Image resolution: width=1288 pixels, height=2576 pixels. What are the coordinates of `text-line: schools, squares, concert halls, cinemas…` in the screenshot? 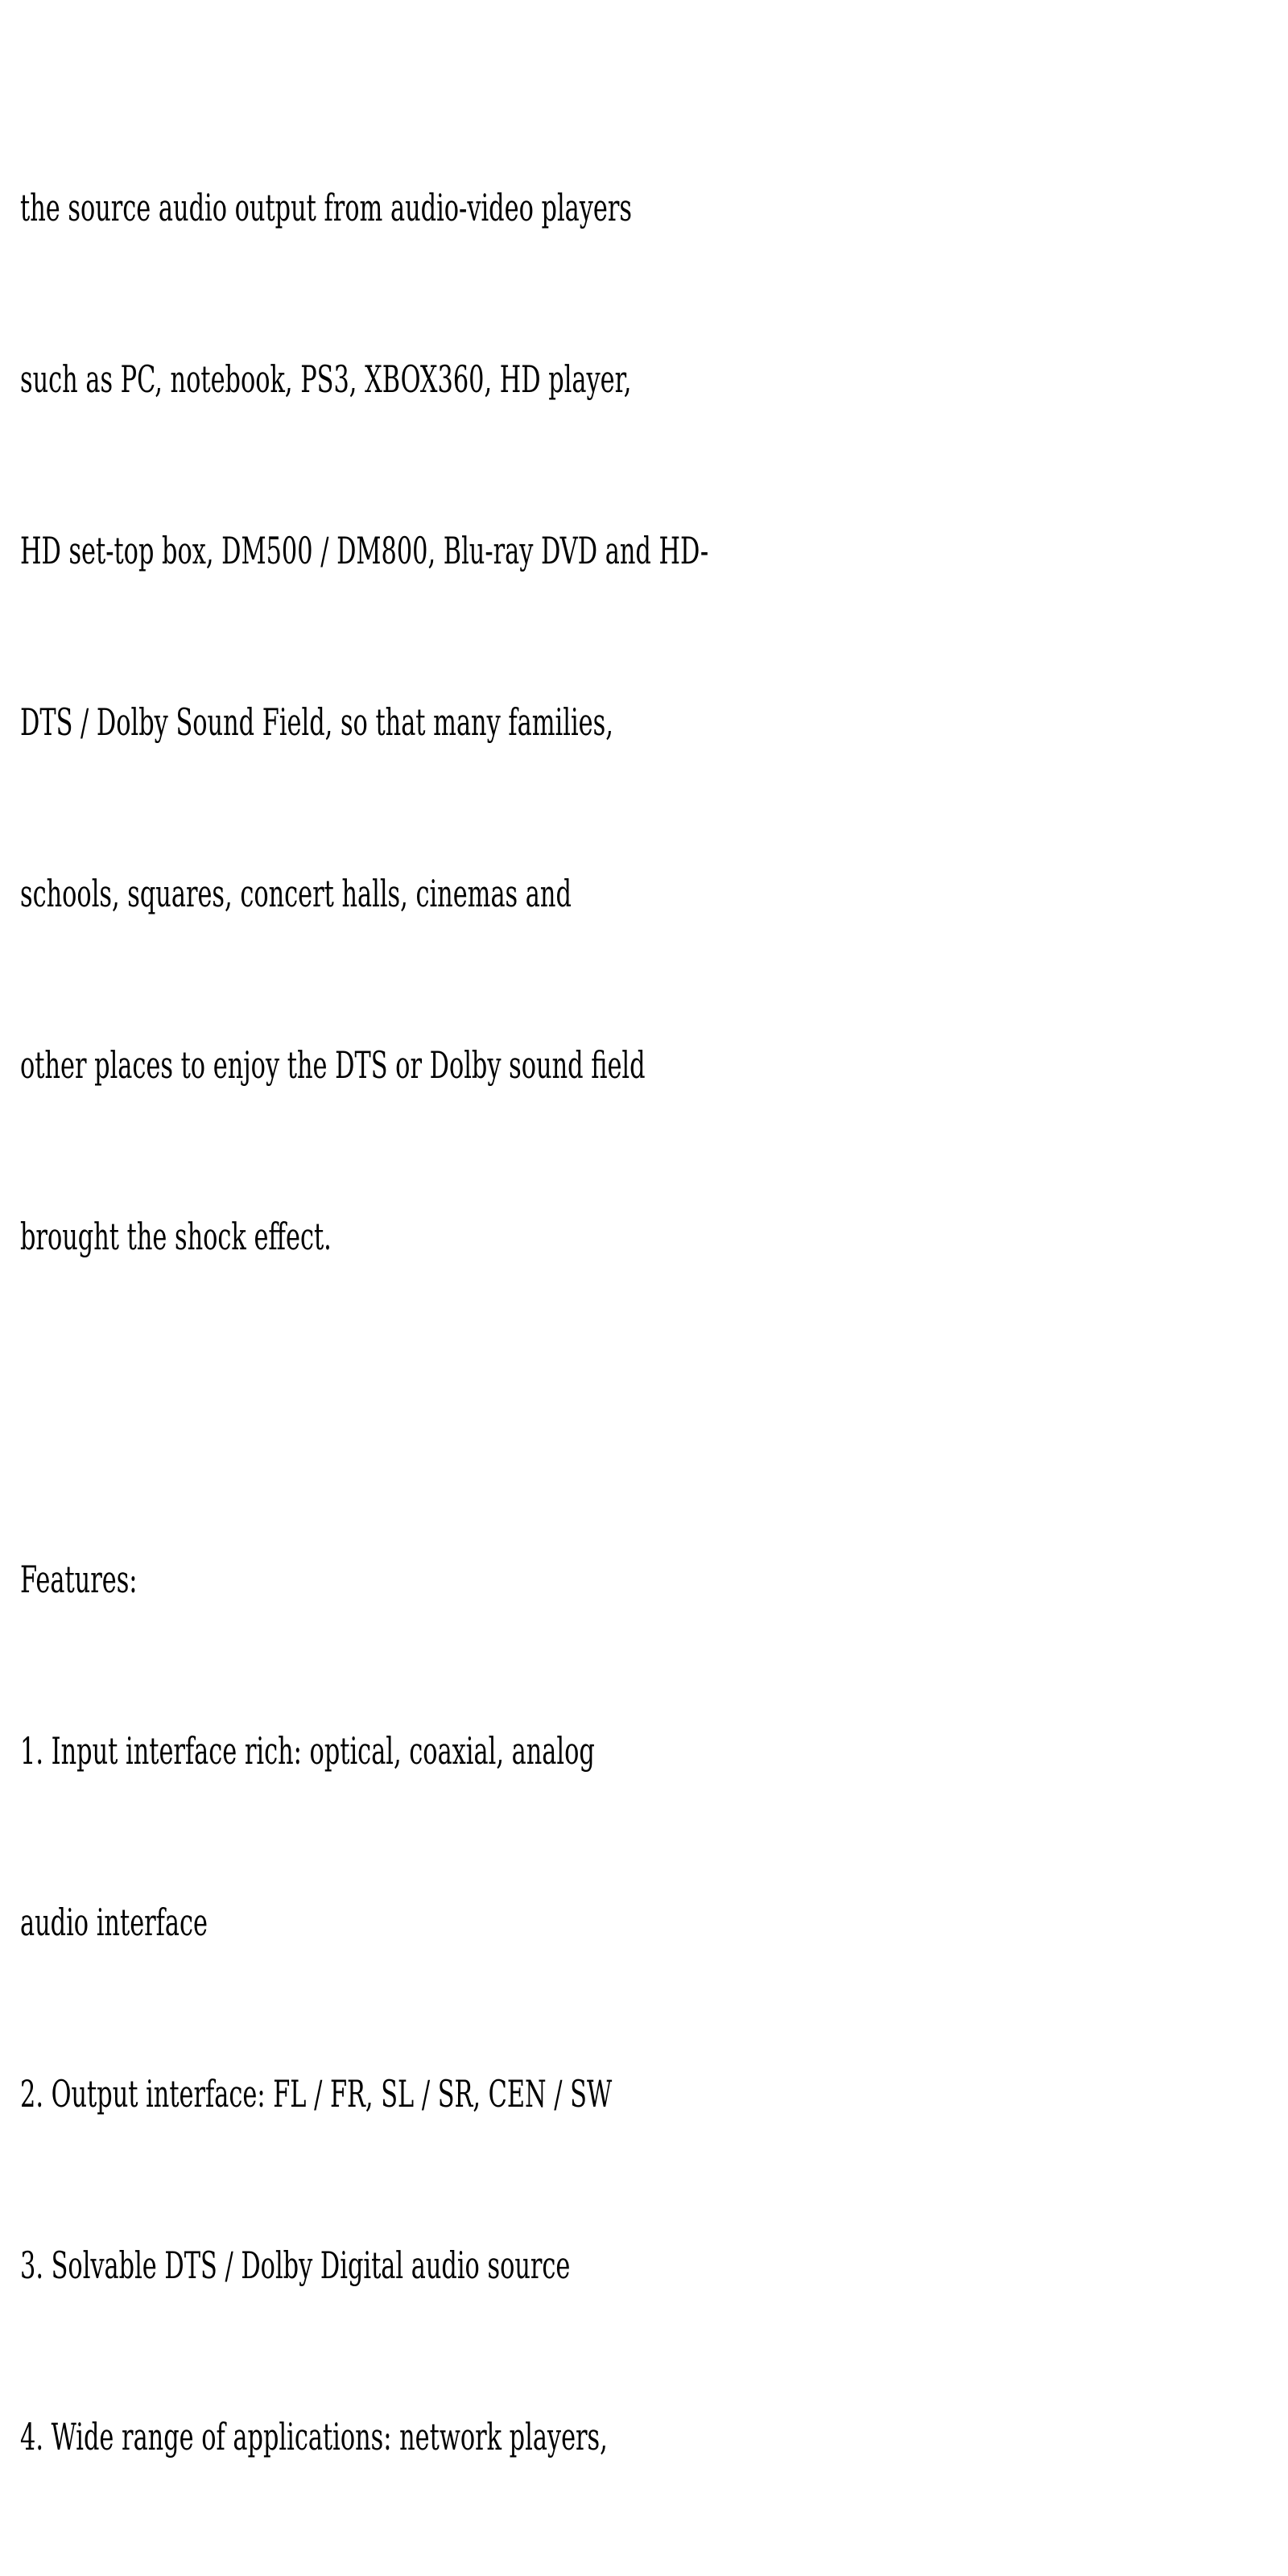 It's located at (296, 893).